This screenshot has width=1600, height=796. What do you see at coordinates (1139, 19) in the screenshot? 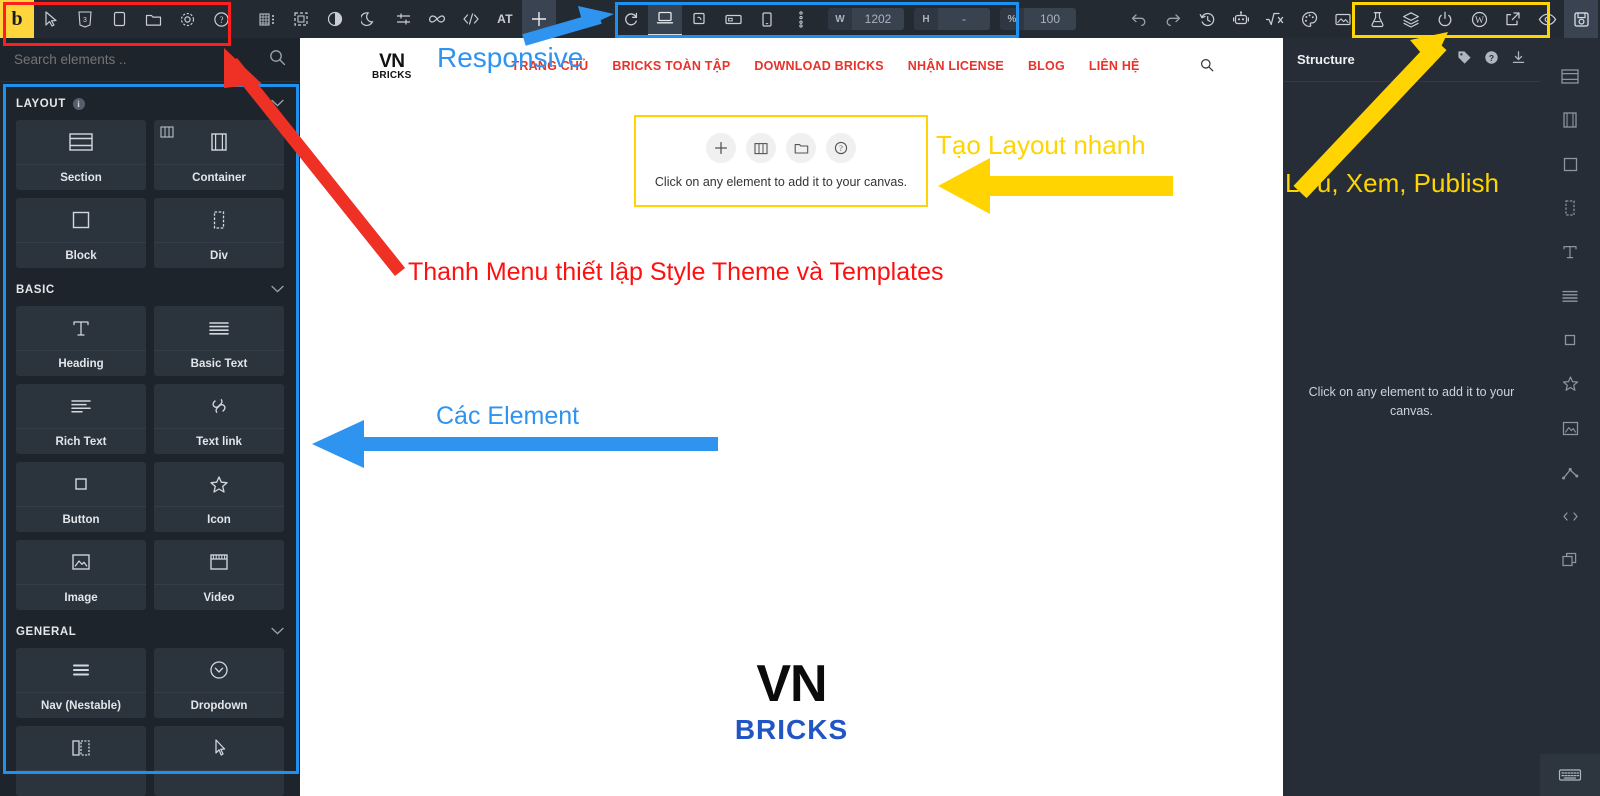
I see `undo-icon` at bounding box center [1139, 19].